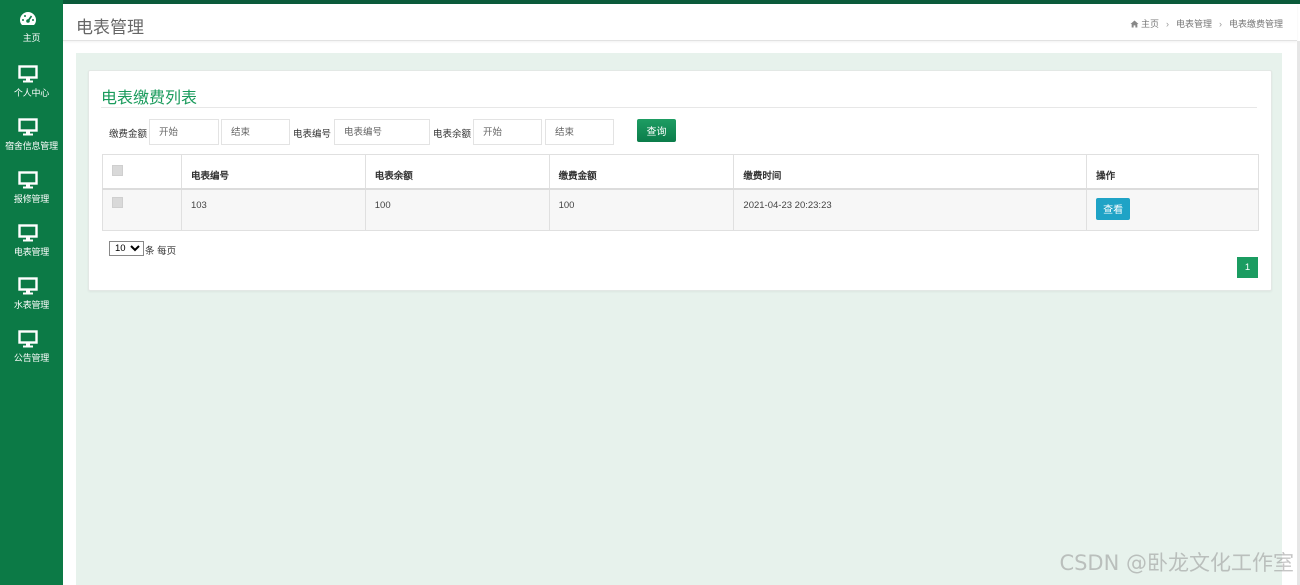 Image resolution: width=1300 pixels, height=585 pixels. I want to click on select-all-checkbox, so click(117, 170).